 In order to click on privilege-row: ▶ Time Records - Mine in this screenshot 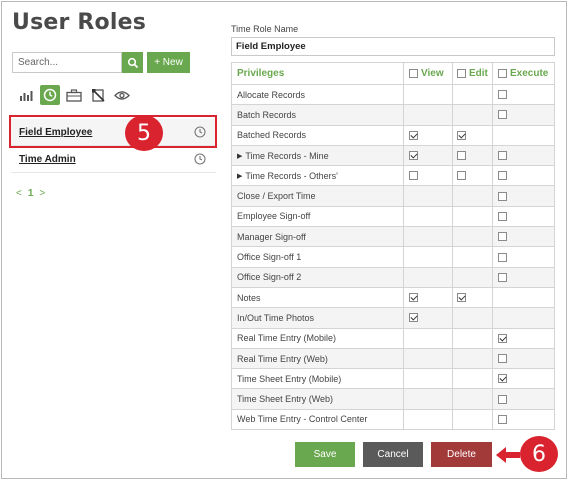, I will do `click(393, 156)`.